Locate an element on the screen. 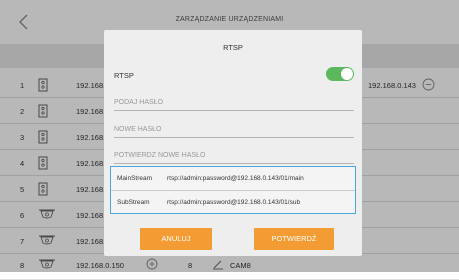 Image resolution: width=459 pixels, height=280 pixels. new-password-input is located at coordinates (234, 129).